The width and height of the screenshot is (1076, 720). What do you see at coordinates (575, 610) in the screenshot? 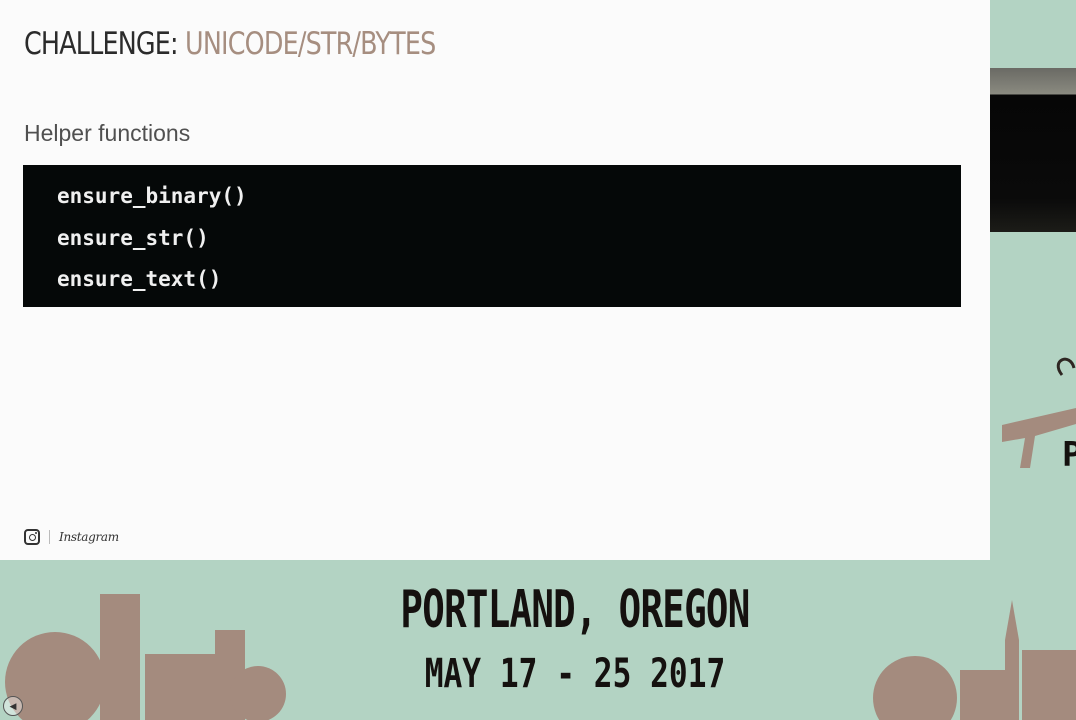
I see `event-location: PORTLAND, OREGON` at bounding box center [575, 610].